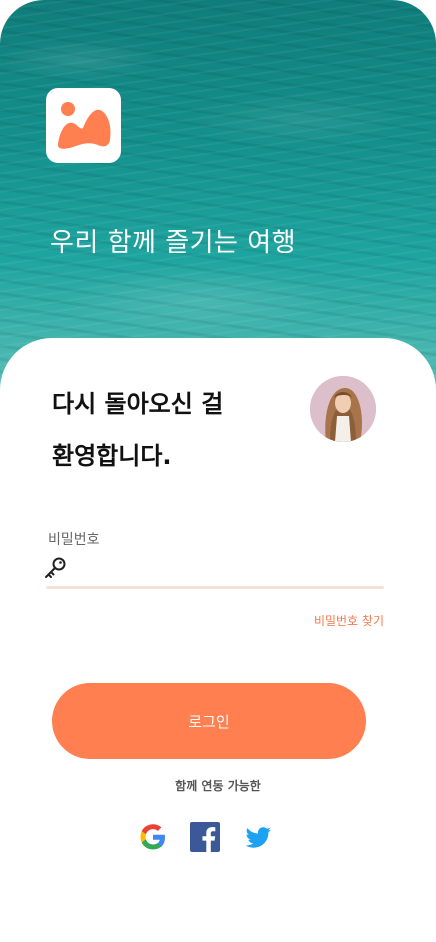 The width and height of the screenshot is (436, 942). I want to click on hero-tagline: 우리 함께 즐기는 여행, so click(173, 243).